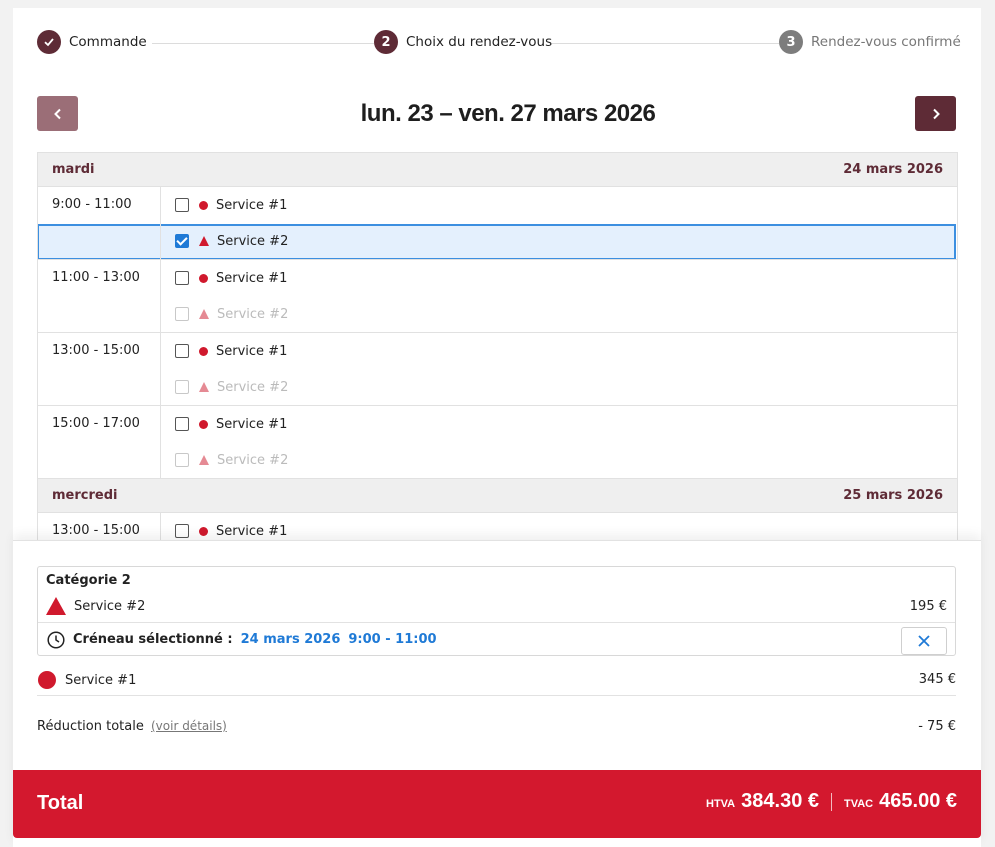 The height and width of the screenshot is (847, 995). Describe the element at coordinates (496, 726) in the screenshot. I see `reduction-line: Réduction totale (voir détails) - 75 €` at that location.